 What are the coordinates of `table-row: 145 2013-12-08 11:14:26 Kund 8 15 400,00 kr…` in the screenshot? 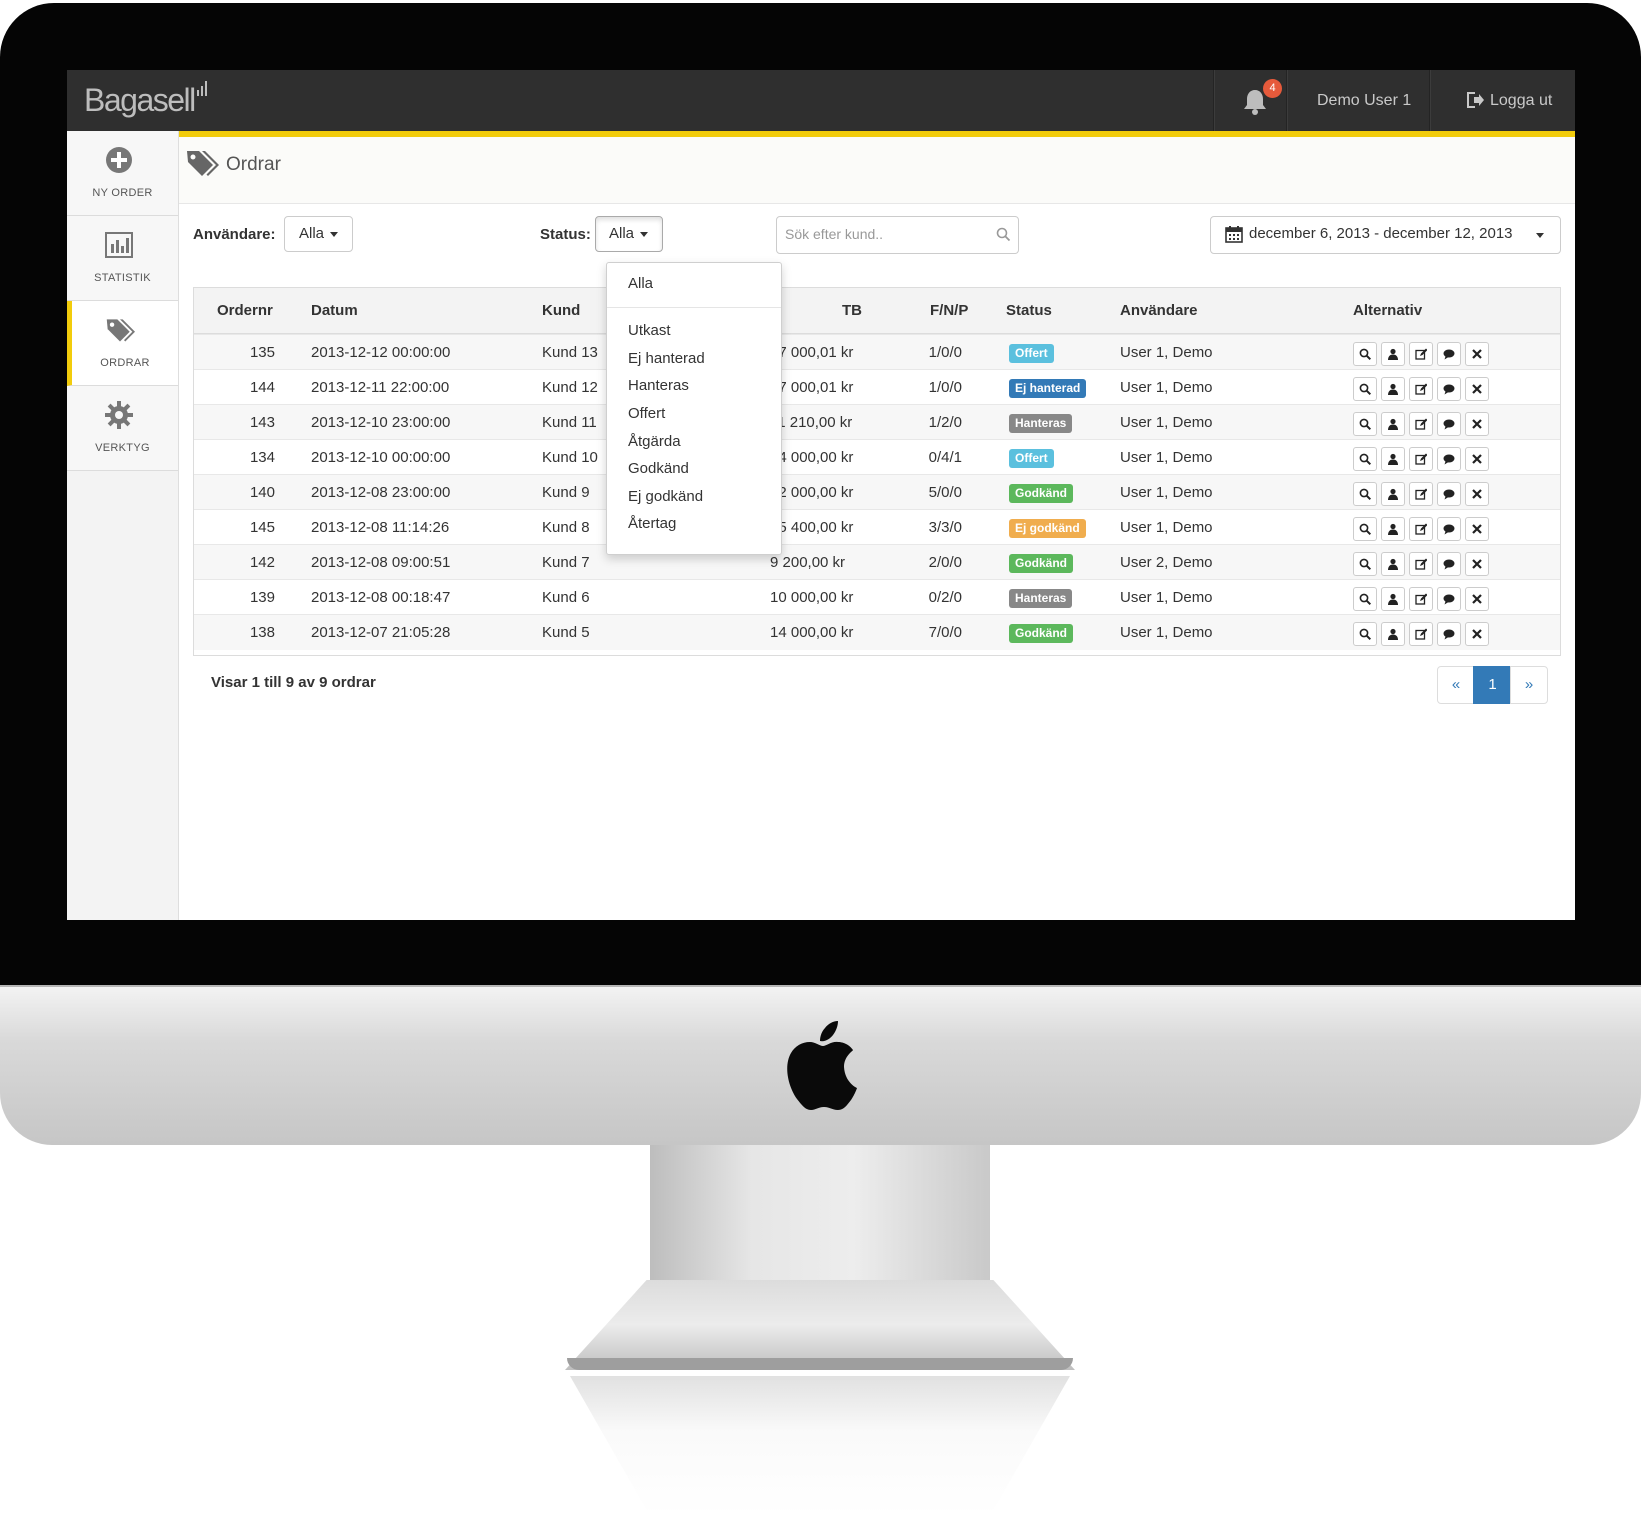 It's located at (877, 527).